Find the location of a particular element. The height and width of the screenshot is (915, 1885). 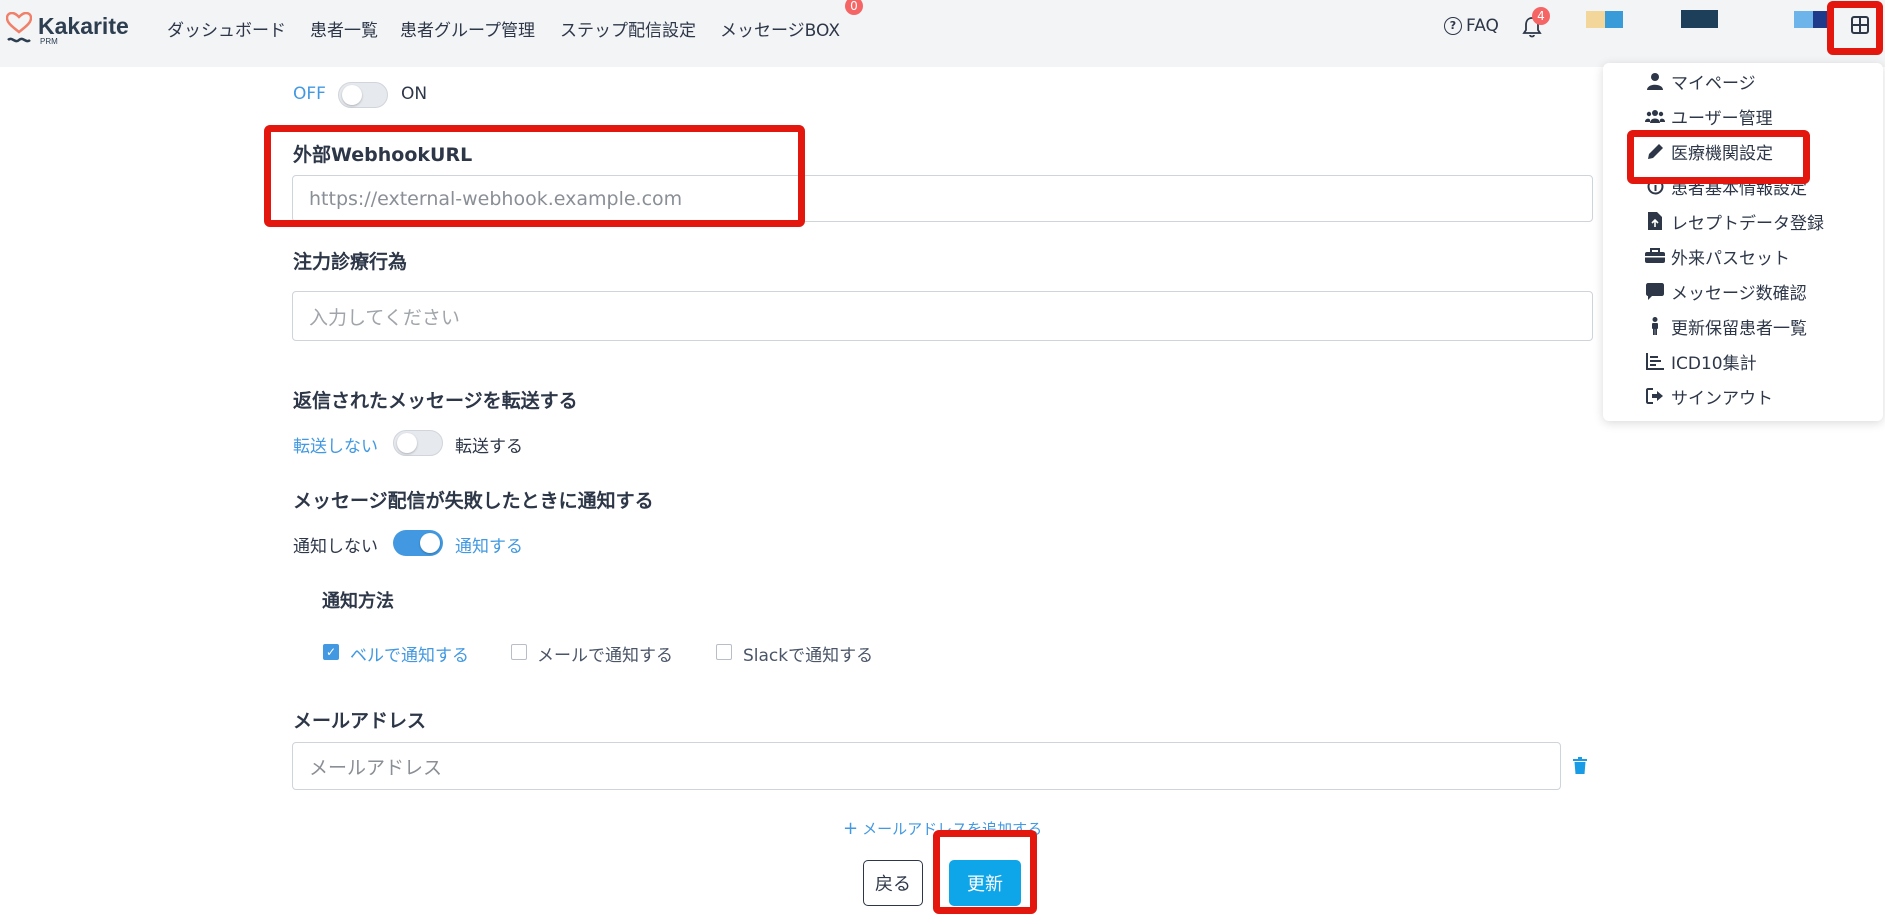

chart-icon is located at coordinates (1655, 361).